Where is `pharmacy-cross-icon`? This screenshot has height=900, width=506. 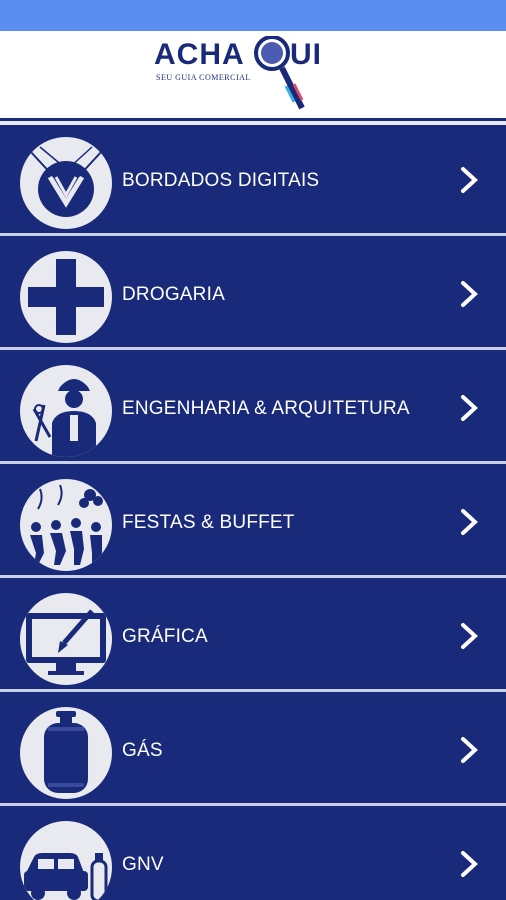
pharmacy-cross-icon is located at coordinates (66, 297).